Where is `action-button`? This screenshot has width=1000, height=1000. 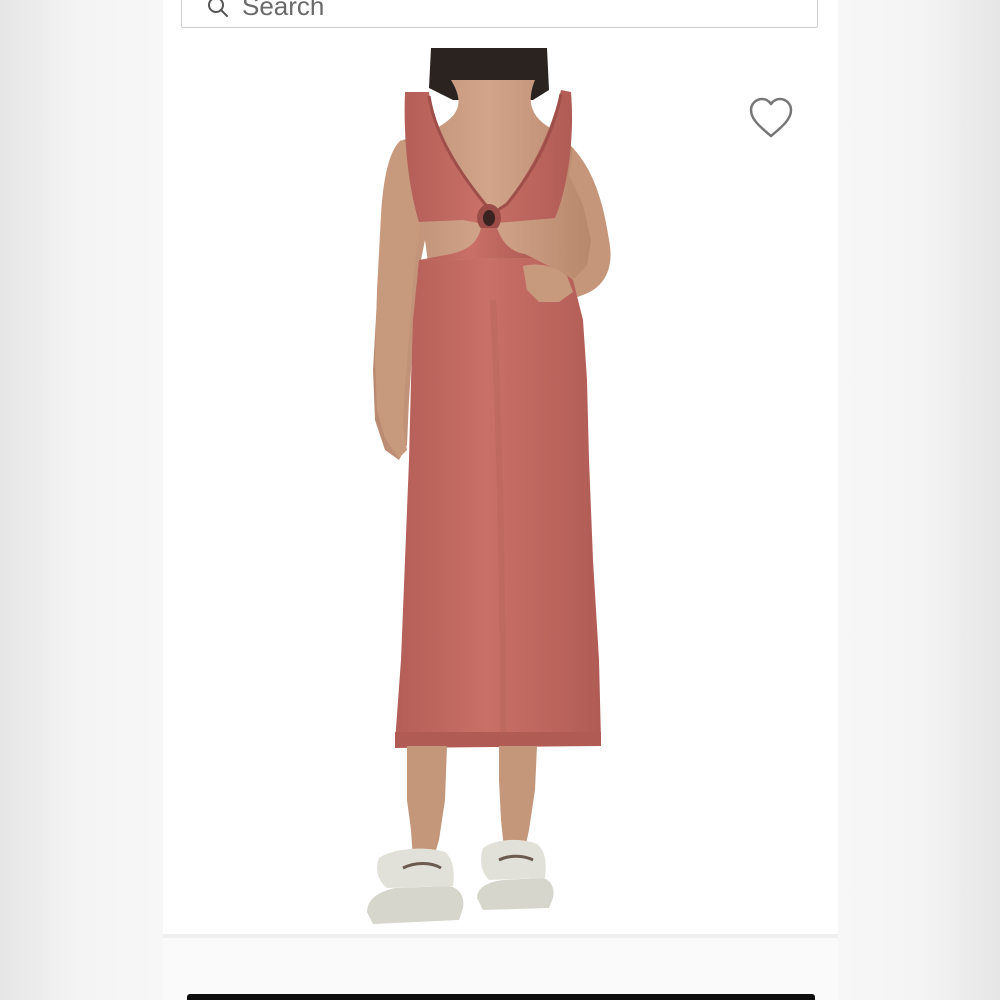 action-button is located at coordinates (501, 997).